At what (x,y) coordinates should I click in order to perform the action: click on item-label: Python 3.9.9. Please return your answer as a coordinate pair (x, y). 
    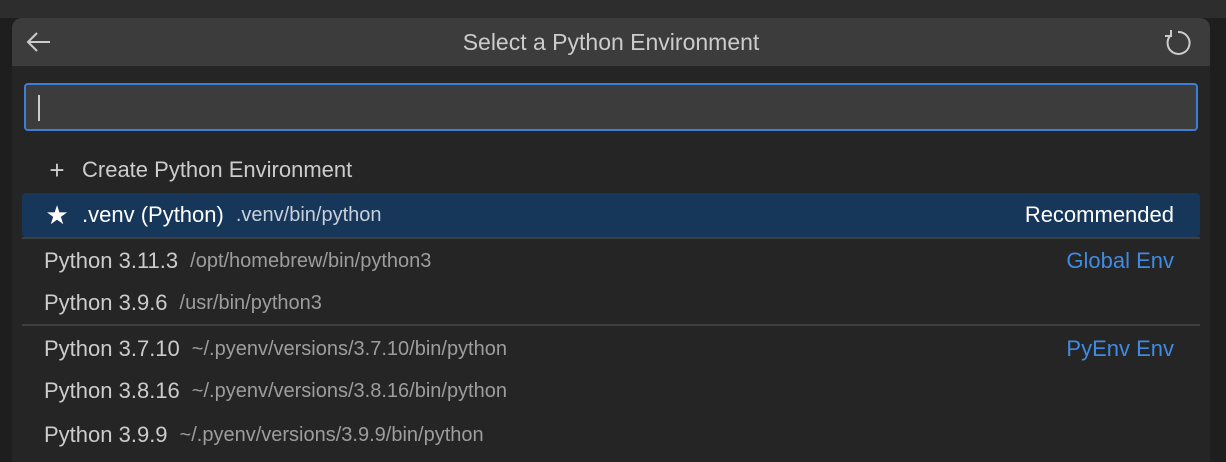
    Looking at the image, I should click on (106, 434).